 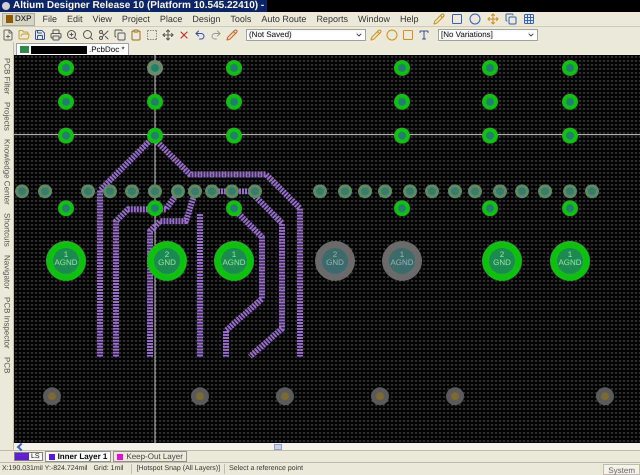 What do you see at coordinates (529, 19) in the screenshot?
I see `grid-icon` at bounding box center [529, 19].